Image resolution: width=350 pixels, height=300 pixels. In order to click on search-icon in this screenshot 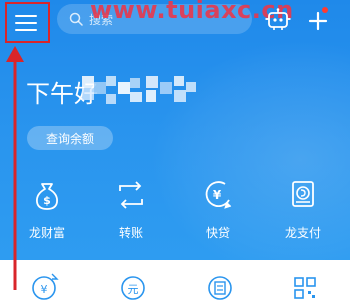, I will do `click(76, 19)`.